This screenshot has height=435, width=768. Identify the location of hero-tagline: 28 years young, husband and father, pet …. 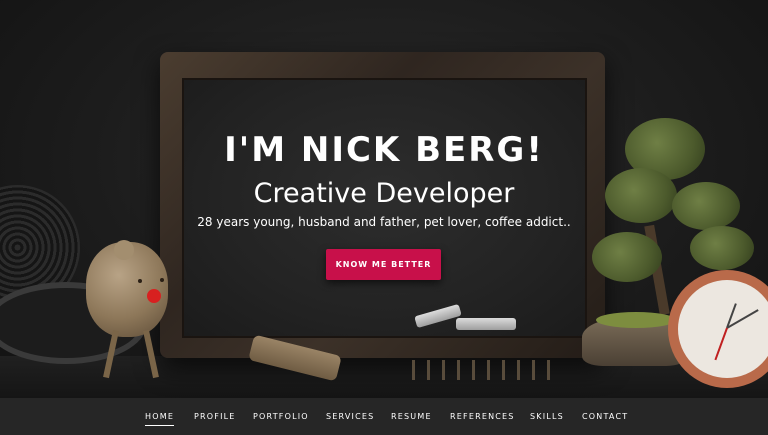
(384, 222).